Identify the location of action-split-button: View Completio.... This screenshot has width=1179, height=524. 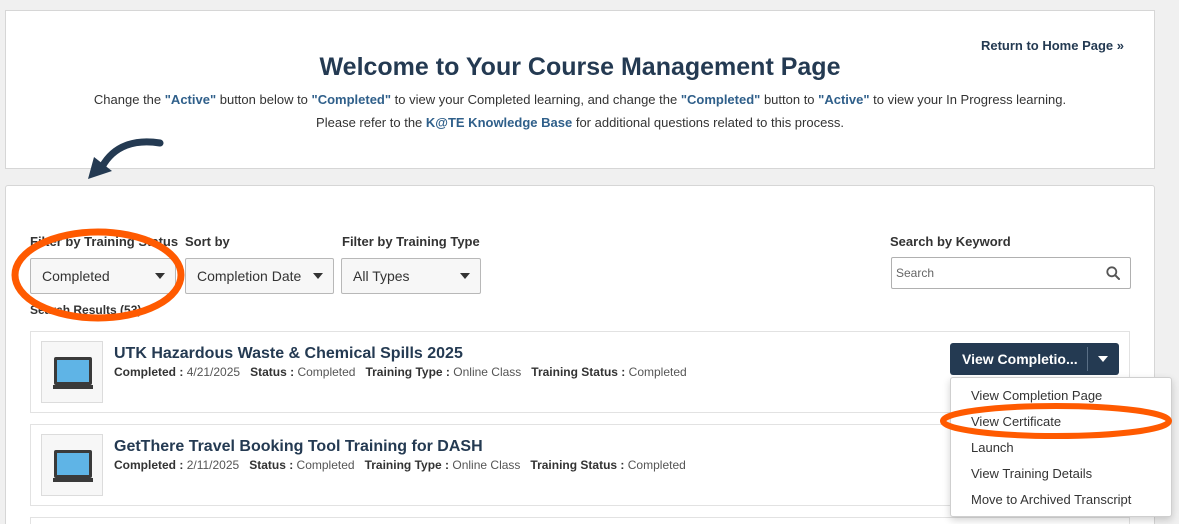
(1034, 359).